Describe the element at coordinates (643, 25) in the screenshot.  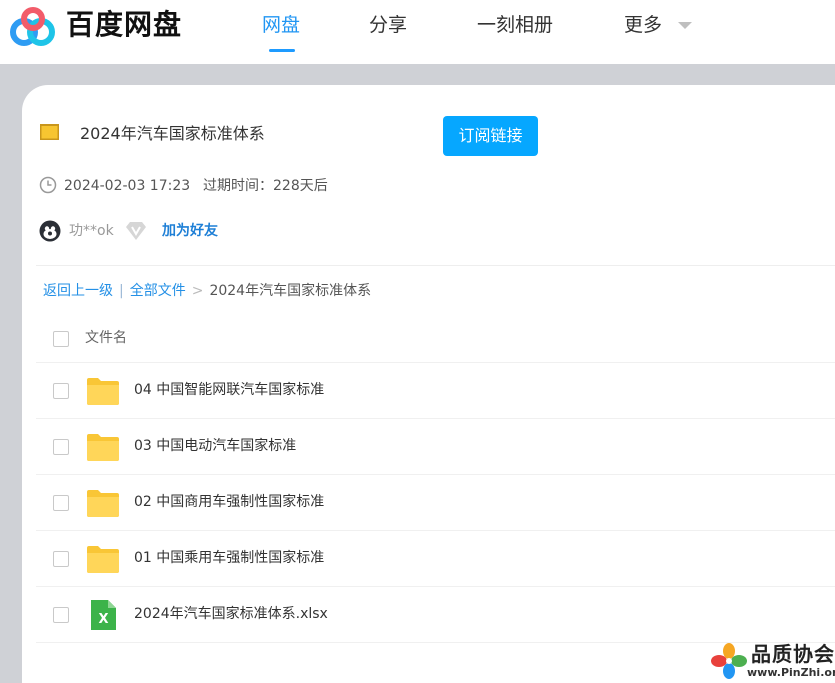
I see `nav-tab-more: 更多` at that location.